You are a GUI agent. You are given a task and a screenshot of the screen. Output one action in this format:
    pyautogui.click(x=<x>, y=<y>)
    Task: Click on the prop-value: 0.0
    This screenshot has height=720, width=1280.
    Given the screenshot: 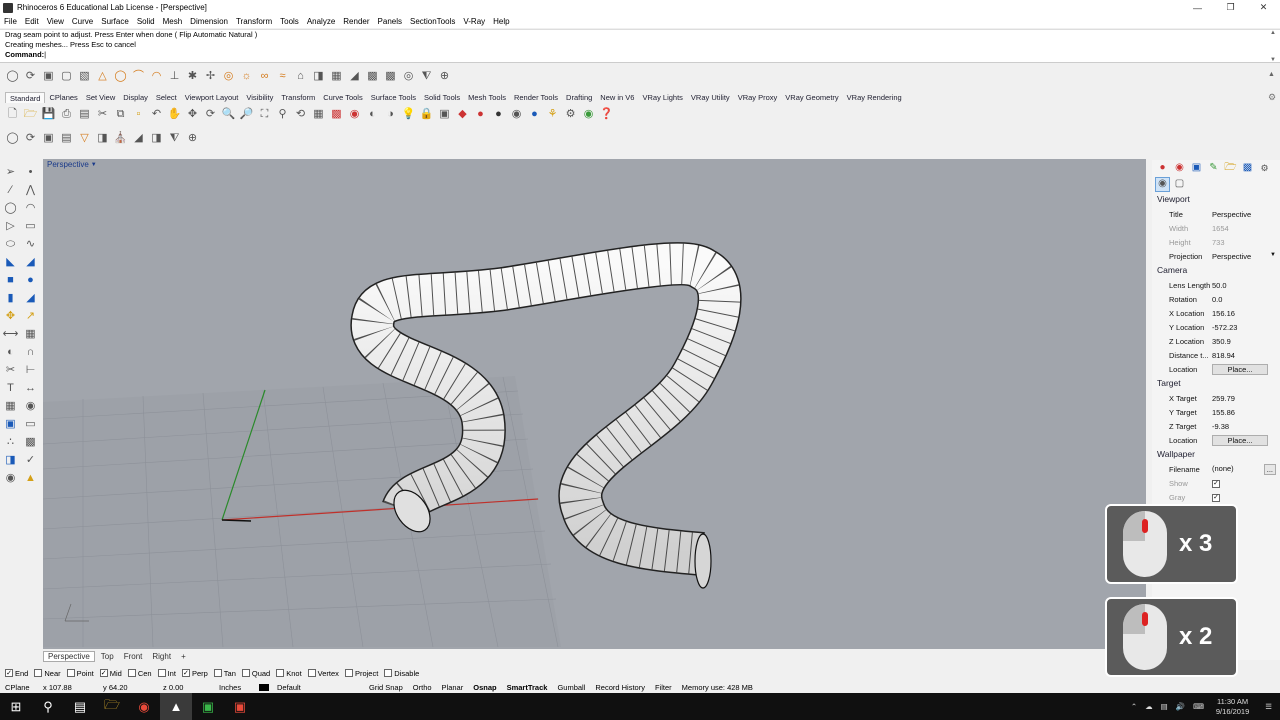 What is the action you would take?
    pyautogui.click(x=1246, y=299)
    